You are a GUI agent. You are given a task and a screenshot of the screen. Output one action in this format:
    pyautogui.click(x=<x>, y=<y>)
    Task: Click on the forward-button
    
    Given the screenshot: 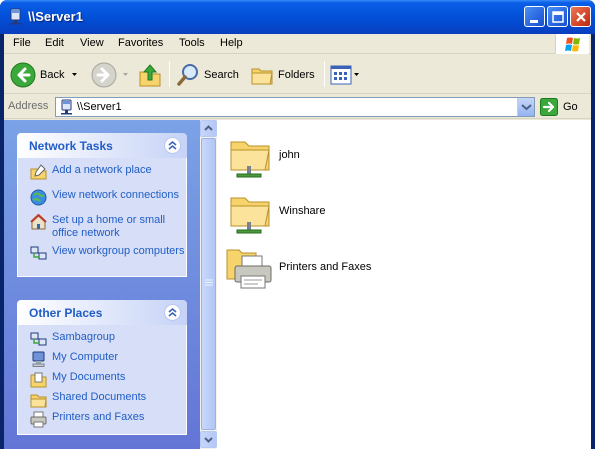 What is the action you would take?
    pyautogui.click(x=113, y=74)
    